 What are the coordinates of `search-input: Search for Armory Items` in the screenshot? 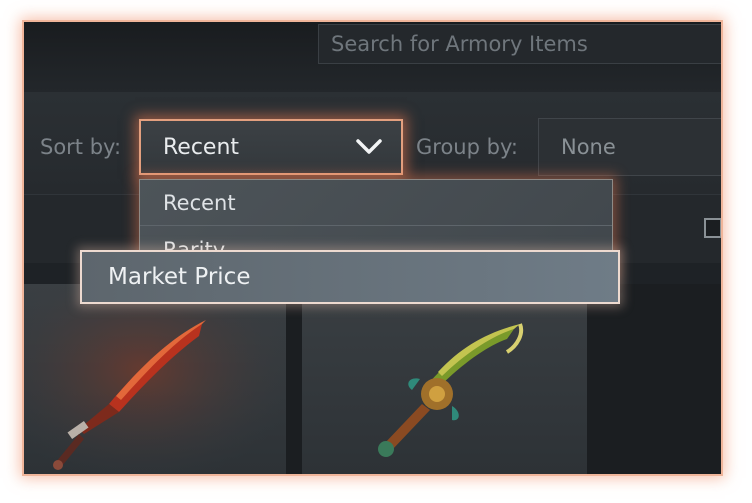 It's located at (519, 44).